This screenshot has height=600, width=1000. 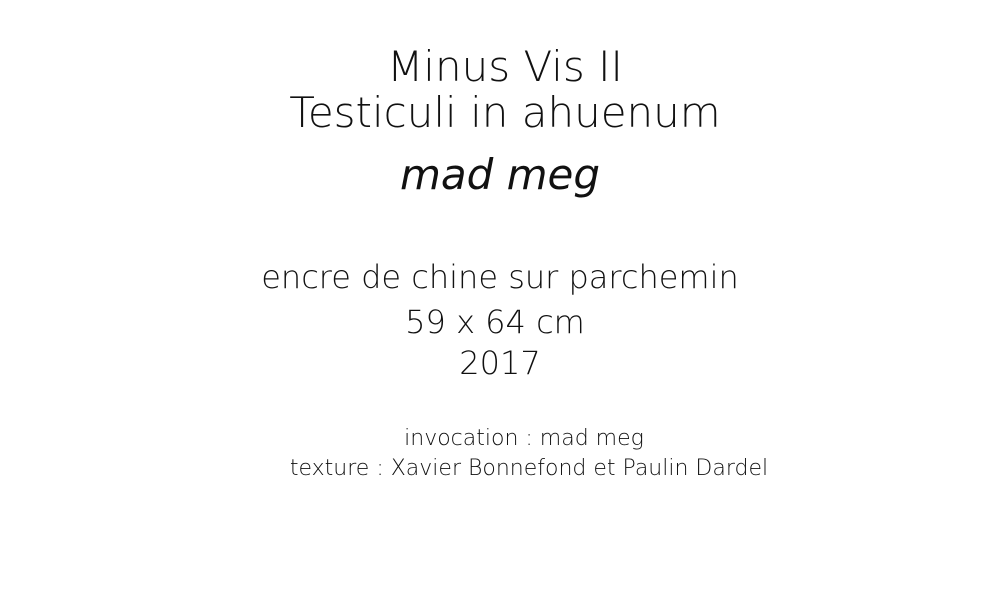 I want to click on artwork-dimensions: 59 x 64 cm, so click(x=495, y=322).